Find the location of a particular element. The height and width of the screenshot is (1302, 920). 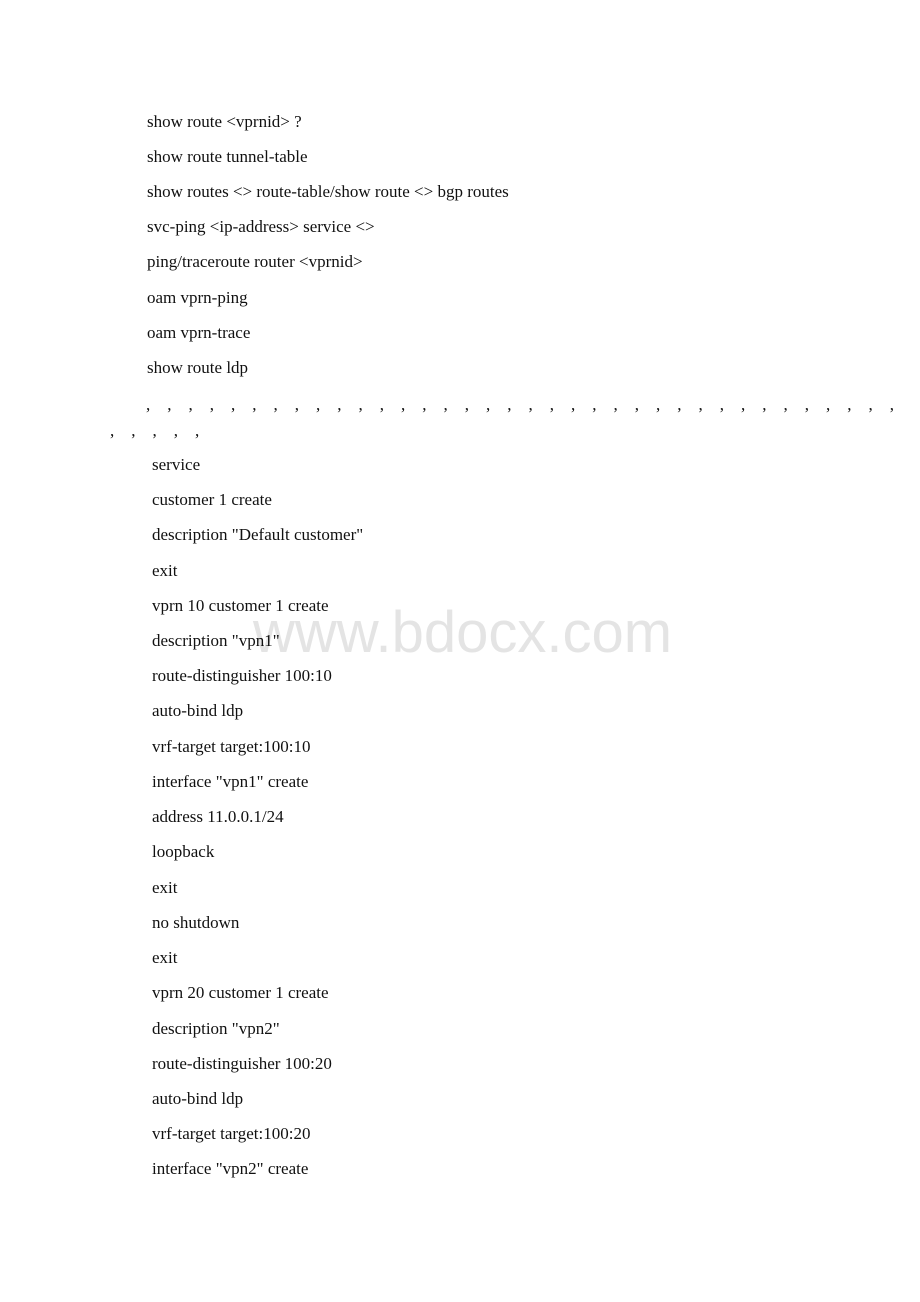

config-line: vprn 20 customer 1 create is located at coordinates (240, 992).